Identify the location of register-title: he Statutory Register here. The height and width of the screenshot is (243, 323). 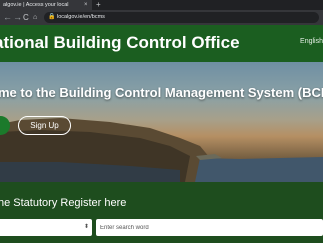
(63, 203).